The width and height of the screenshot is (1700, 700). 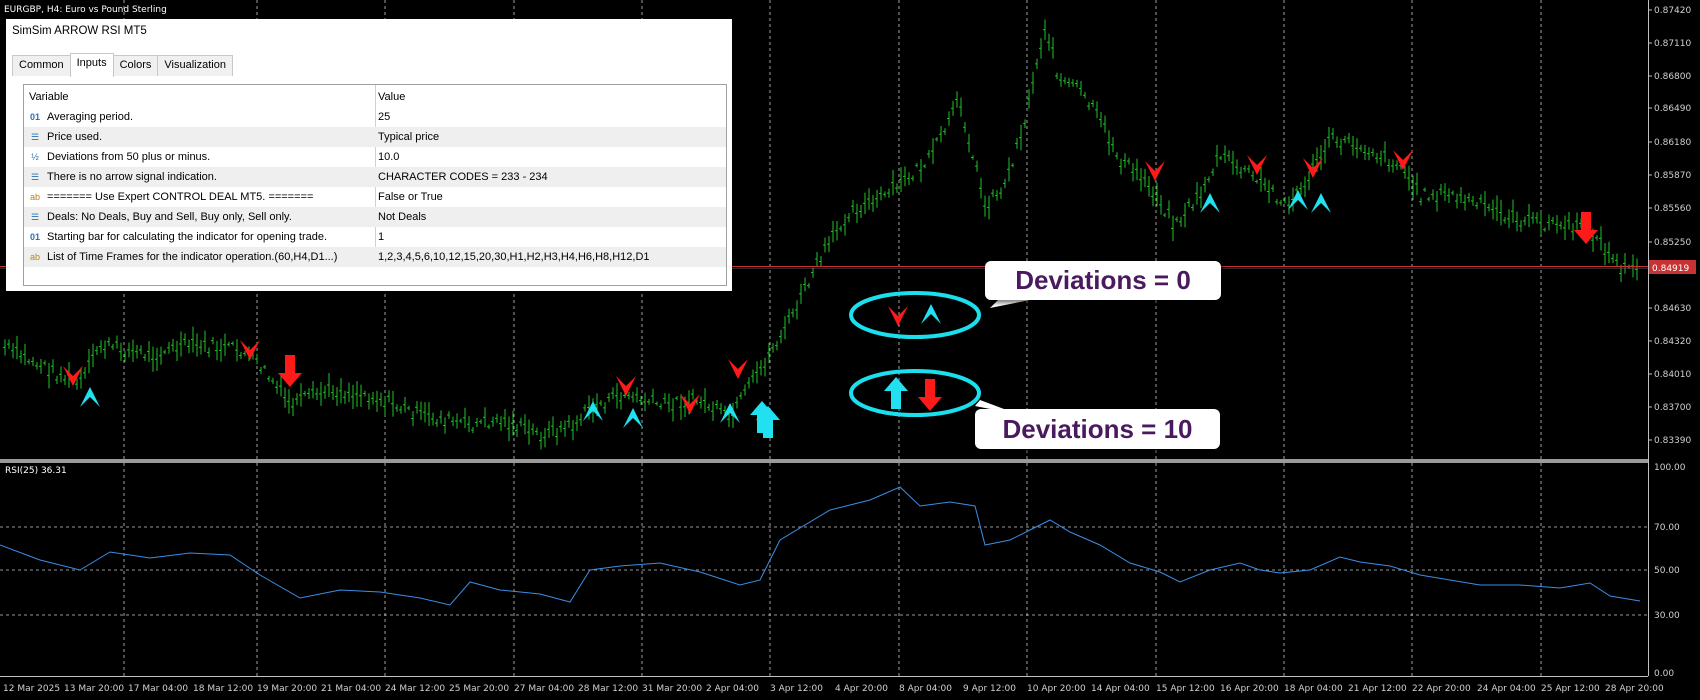 I want to click on time-tick-label: 16 Apr 20:00, so click(x=1249, y=689).